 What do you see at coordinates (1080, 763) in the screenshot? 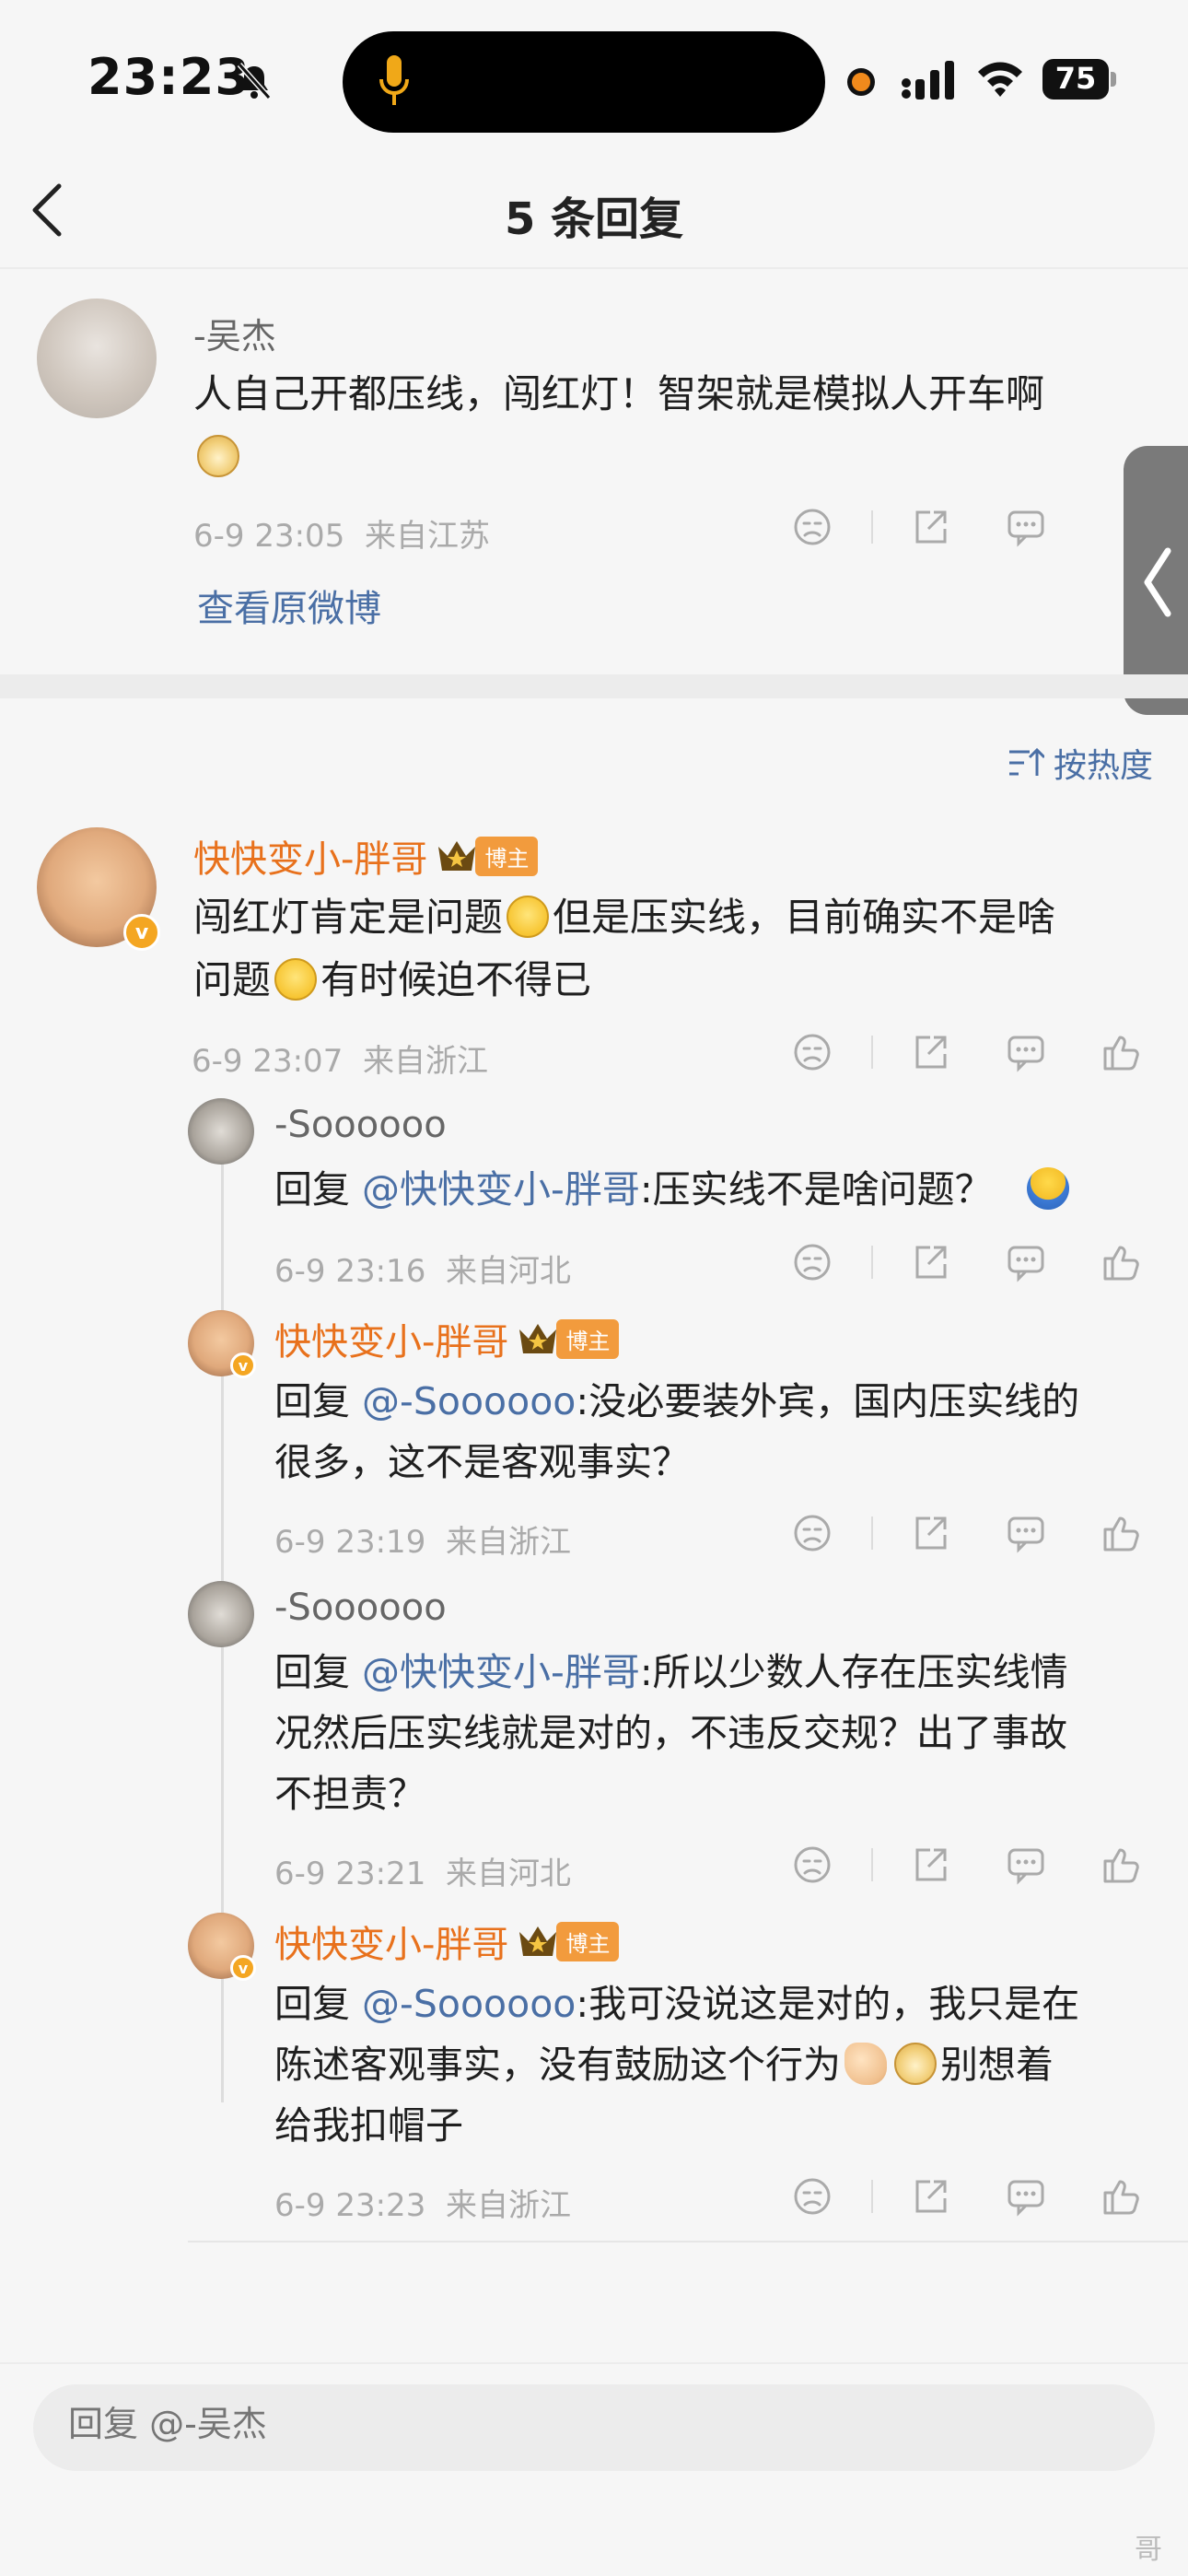
I see `sort-button: 按热度` at bounding box center [1080, 763].